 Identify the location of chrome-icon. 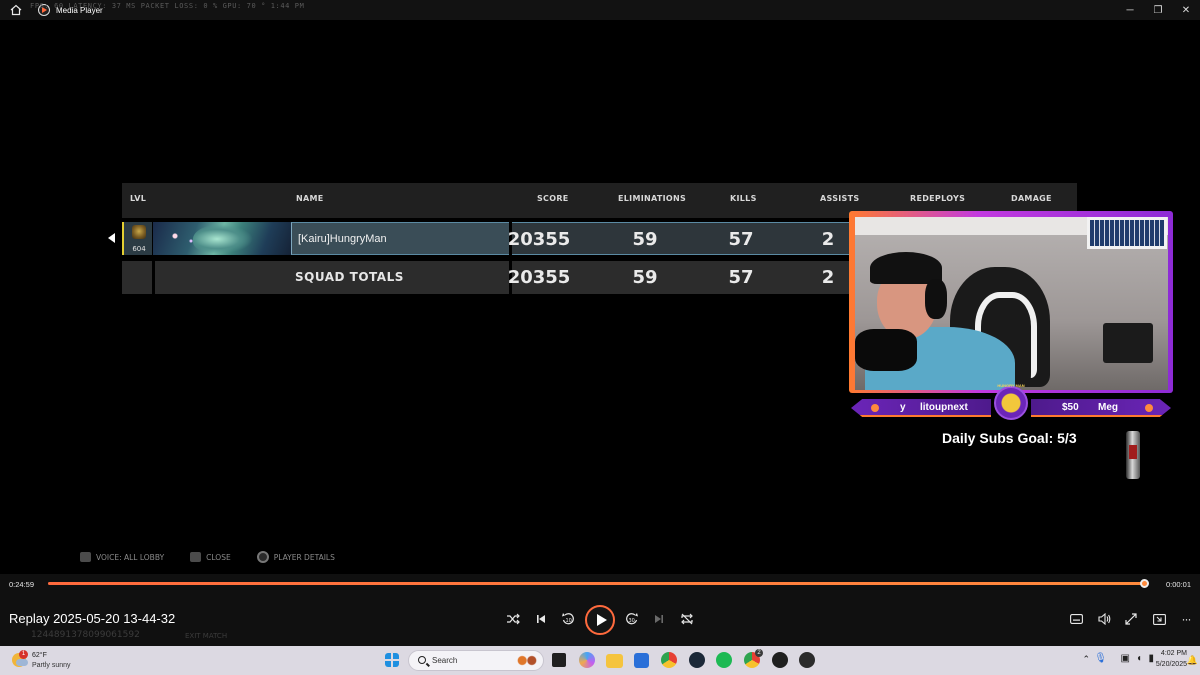
(669, 660).